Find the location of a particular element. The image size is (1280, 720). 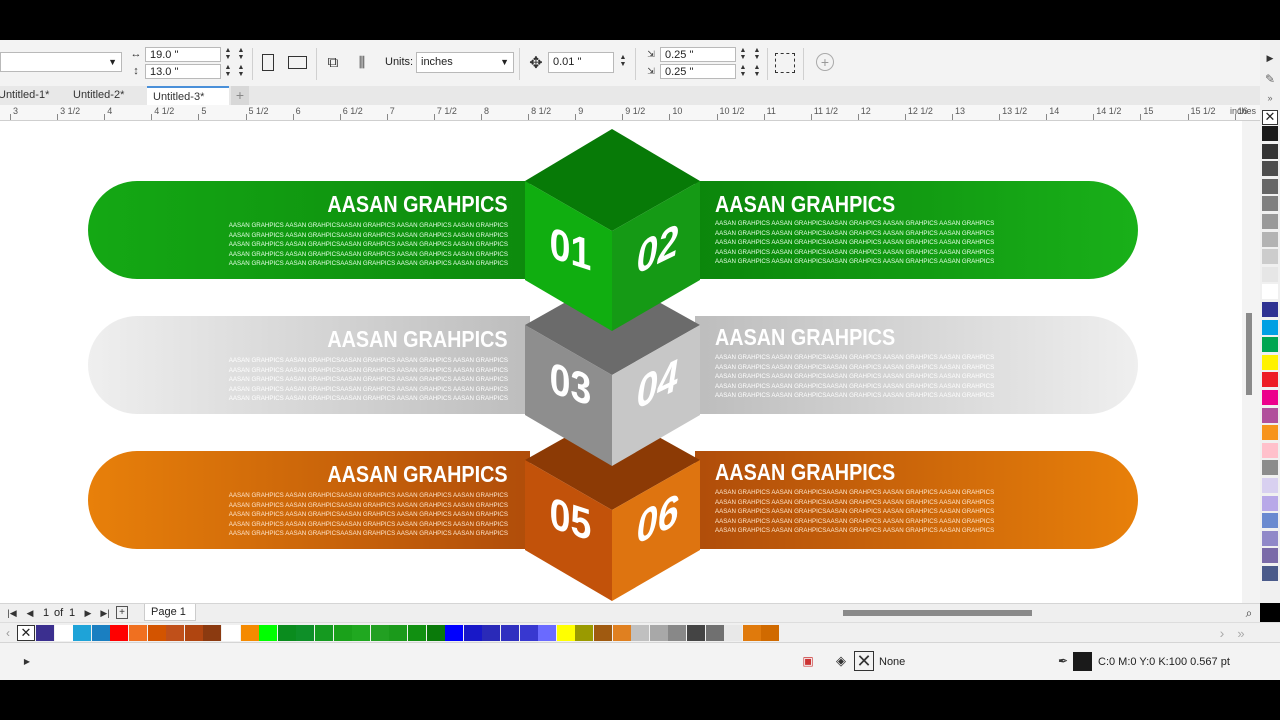

page-frame-icon is located at coordinates (785, 63).